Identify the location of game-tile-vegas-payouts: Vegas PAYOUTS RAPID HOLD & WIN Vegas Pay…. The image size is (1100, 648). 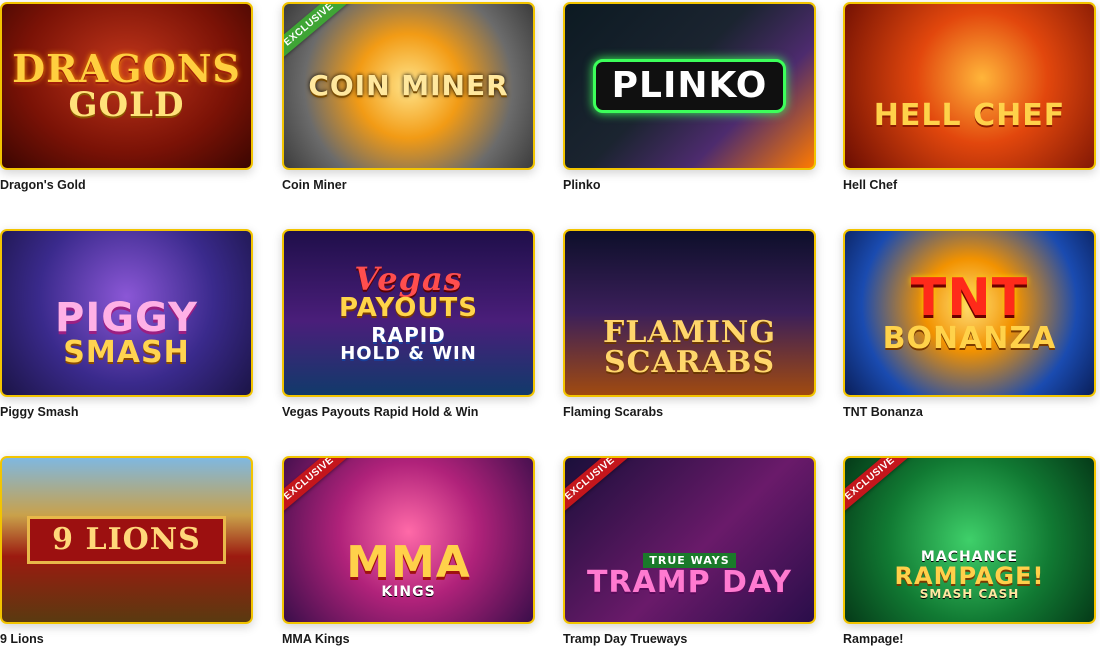
(408, 324).